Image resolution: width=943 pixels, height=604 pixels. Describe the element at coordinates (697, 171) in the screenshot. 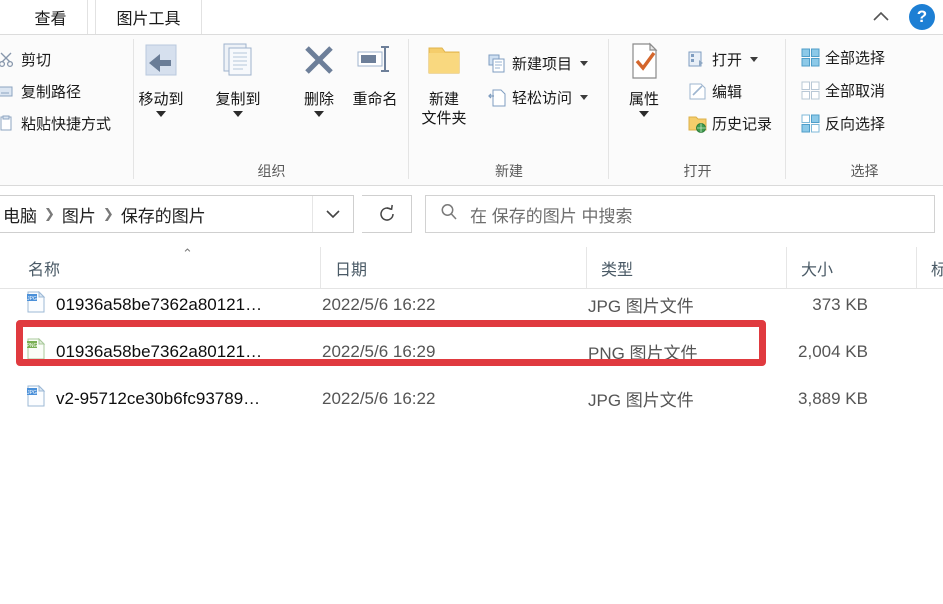

I see `ribbon-group-open-label: 打开` at that location.